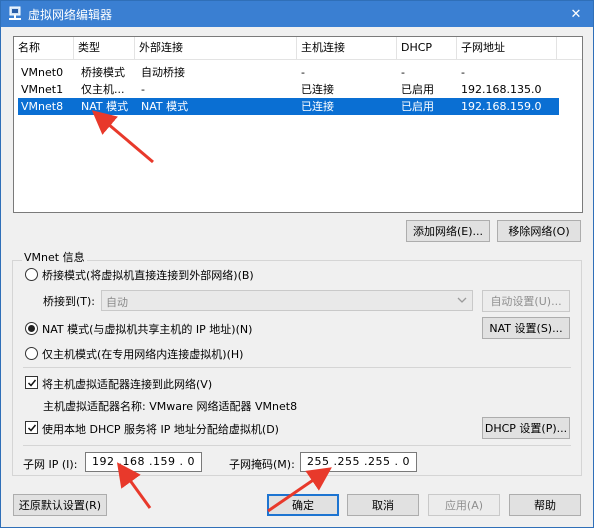  What do you see at coordinates (104, 48) in the screenshot?
I see `column-header-type: 类型` at bounding box center [104, 48].